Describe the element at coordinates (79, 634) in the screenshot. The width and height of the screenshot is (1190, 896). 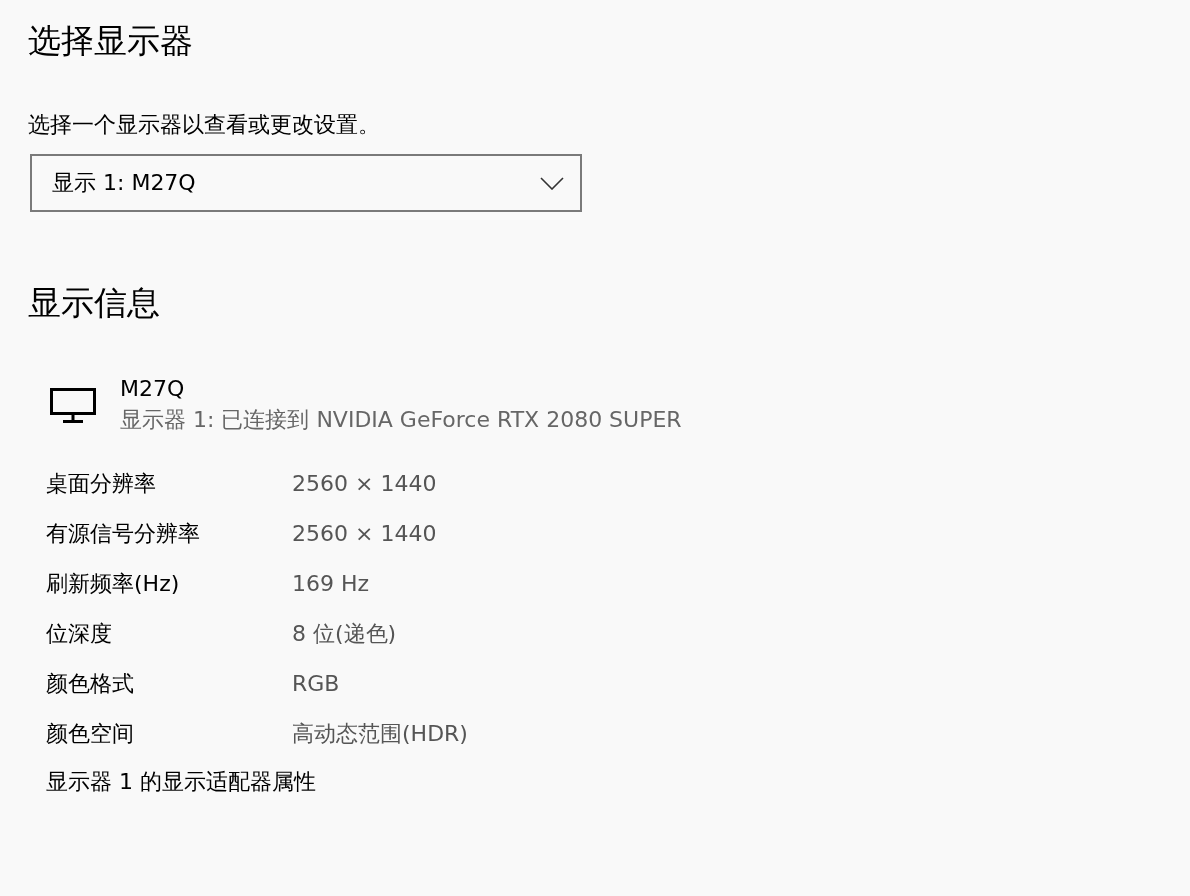
I see `property-label: 位深度` at that location.